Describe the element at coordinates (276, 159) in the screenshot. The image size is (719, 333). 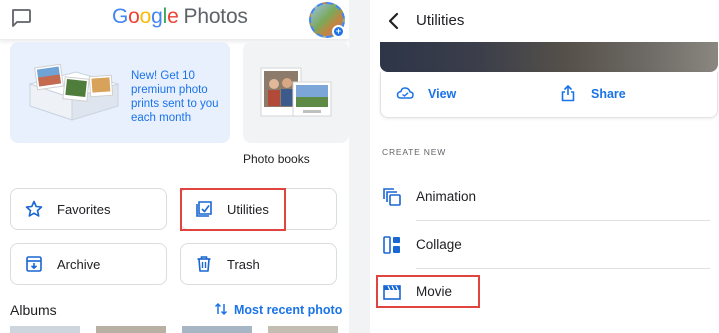
I see `photo-books-label: Photo books` at that location.